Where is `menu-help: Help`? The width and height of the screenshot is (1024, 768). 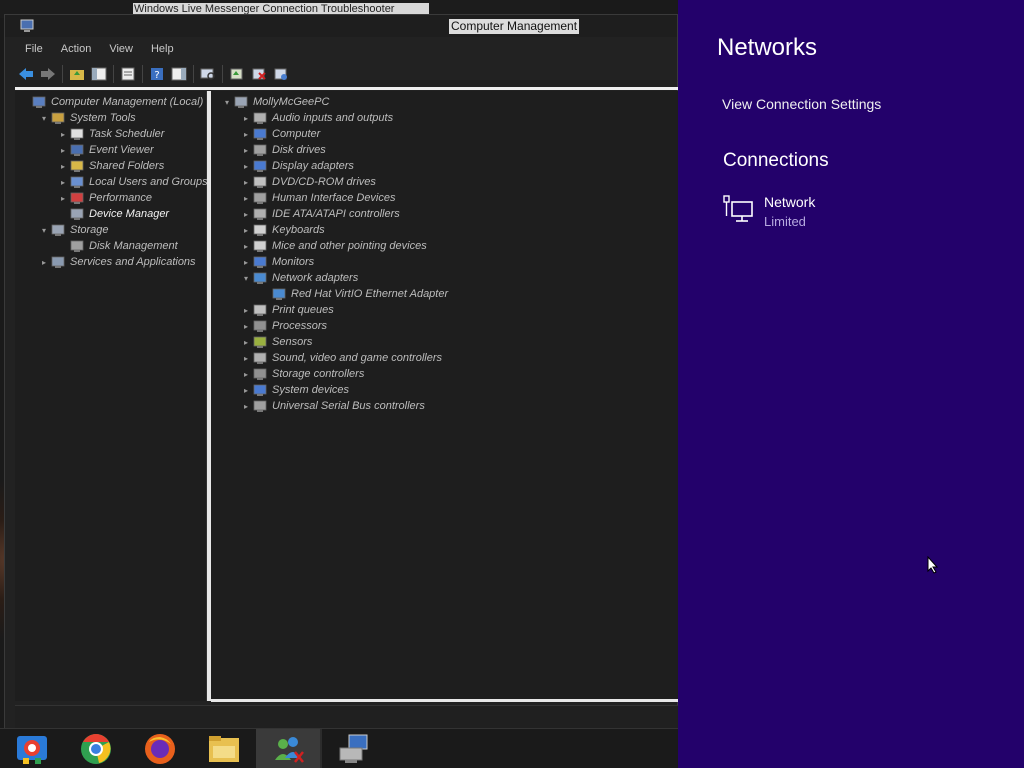
menu-help: Help is located at coordinates (161, 50).